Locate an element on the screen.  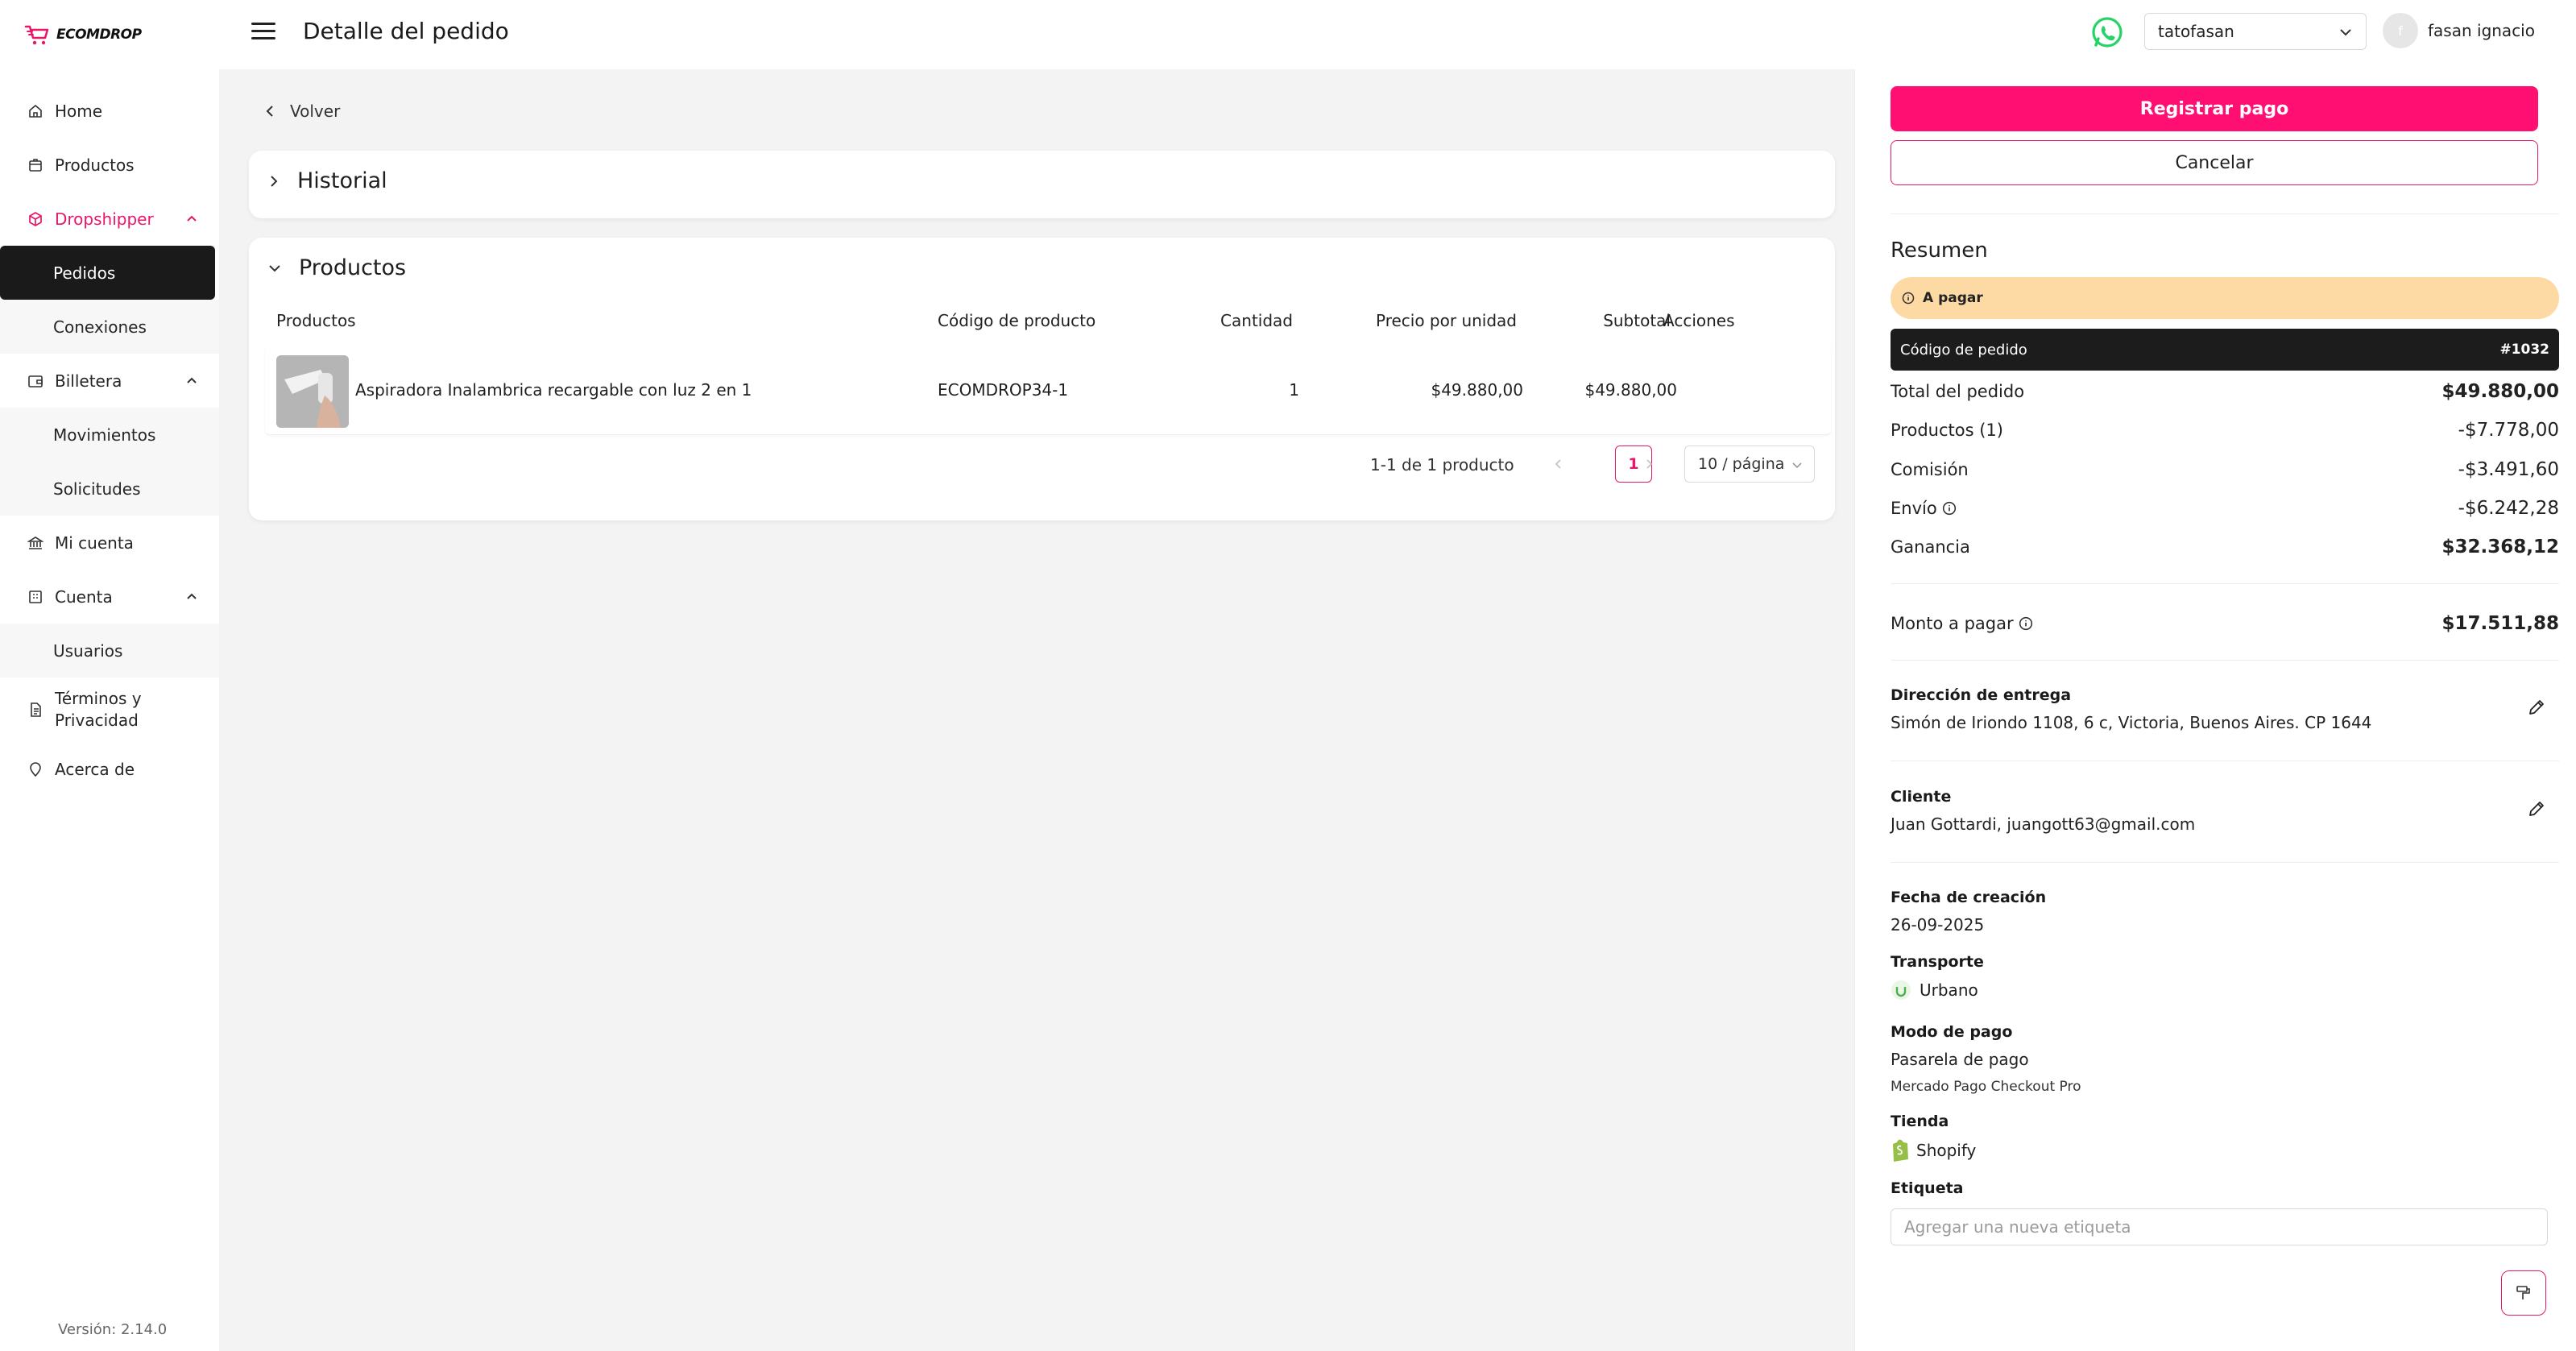
feedback-button is located at coordinates (2523, 1293).